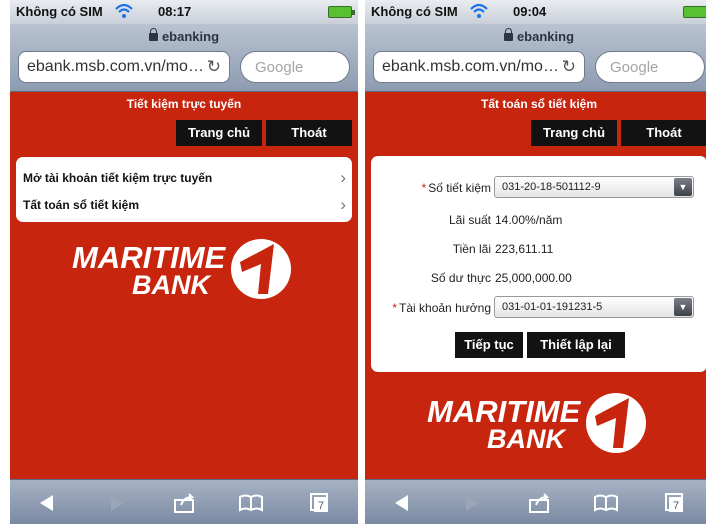 The image size is (706, 524). What do you see at coordinates (175, 11) in the screenshot?
I see `clock: 08:17` at bounding box center [175, 11].